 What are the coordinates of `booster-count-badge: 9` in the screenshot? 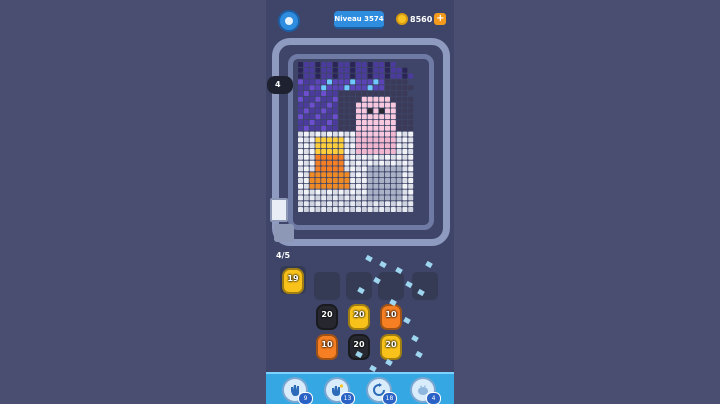 It's located at (305, 398).